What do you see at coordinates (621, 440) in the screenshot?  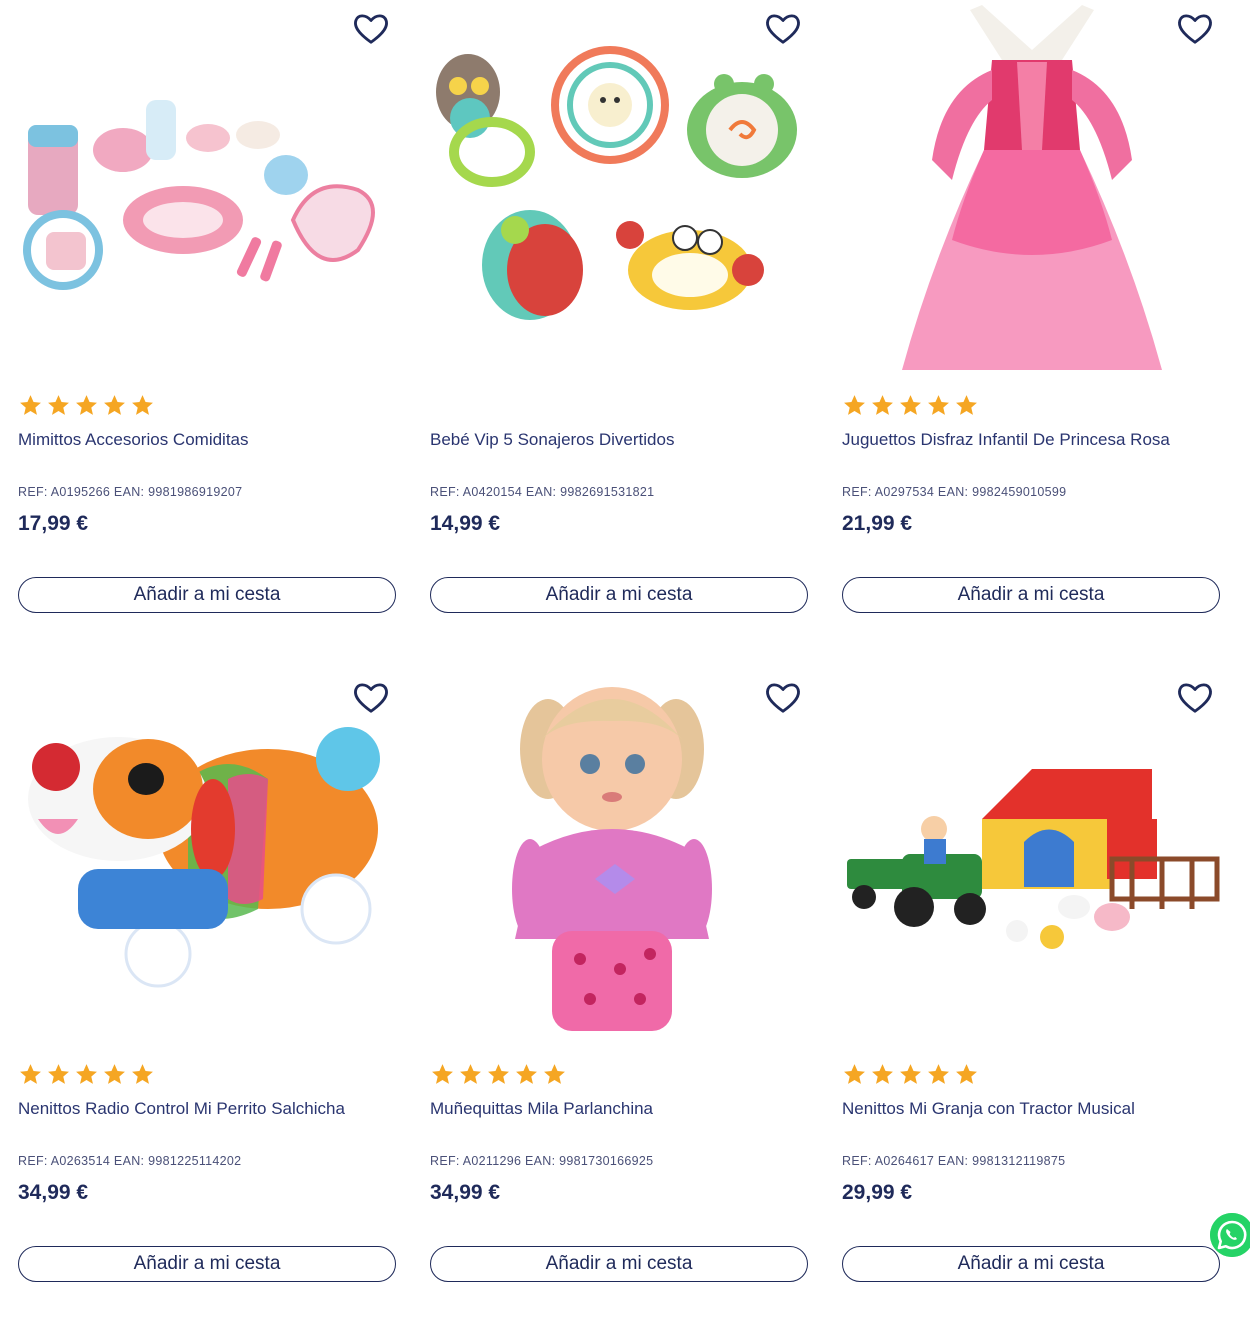 I see `product-title: Bebé Vip 5 Sonajeros Divertidos` at bounding box center [621, 440].